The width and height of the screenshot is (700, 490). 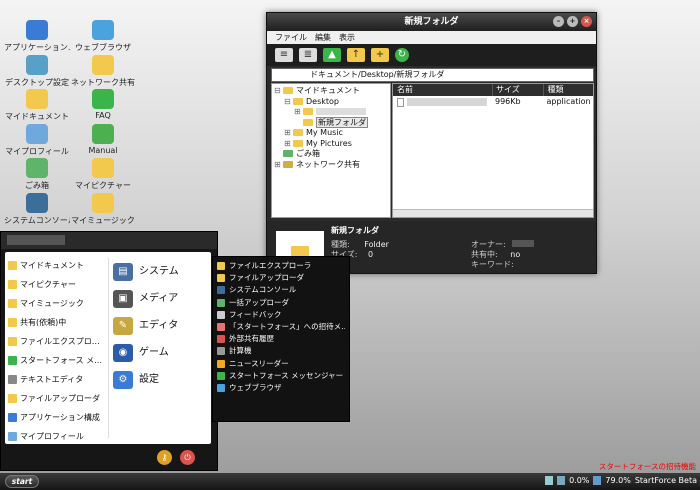 What do you see at coordinates (341, 111) in the screenshot?
I see `tree-item-label` at bounding box center [341, 111].